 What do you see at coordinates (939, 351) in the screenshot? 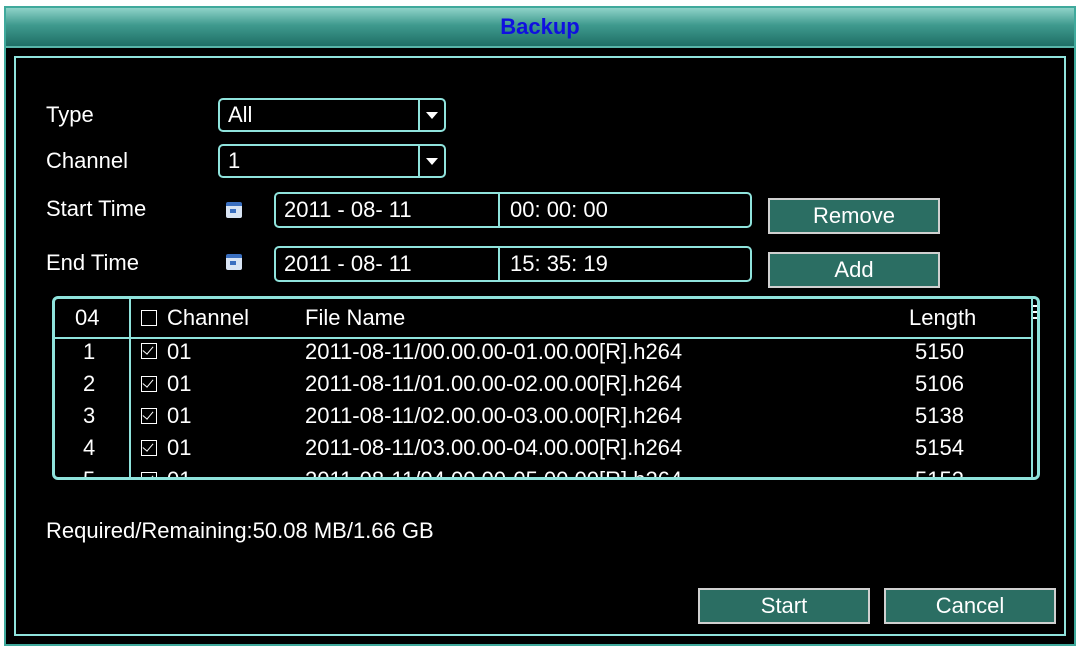
I see `row-length: 5150` at bounding box center [939, 351].